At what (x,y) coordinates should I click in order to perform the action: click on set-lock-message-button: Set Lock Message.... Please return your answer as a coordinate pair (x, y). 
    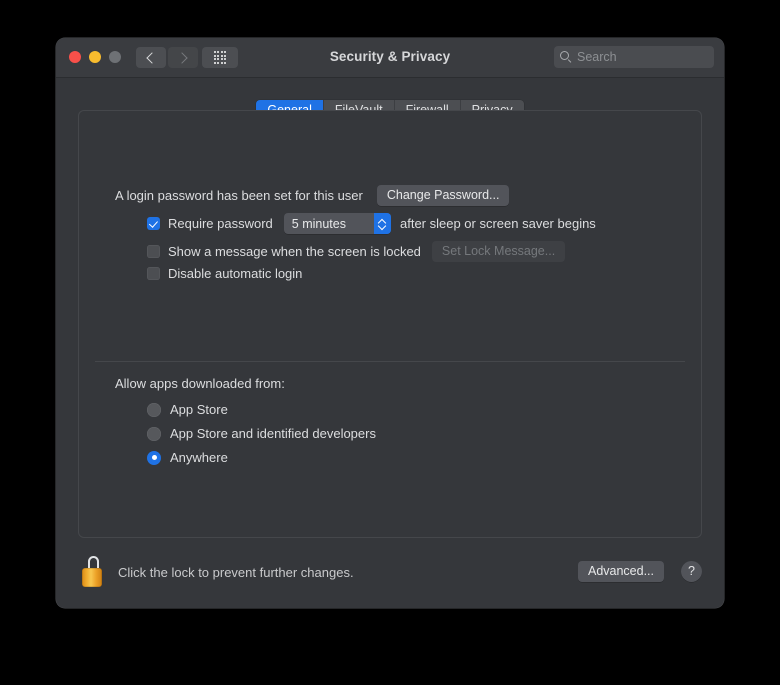
    Looking at the image, I should click on (498, 251).